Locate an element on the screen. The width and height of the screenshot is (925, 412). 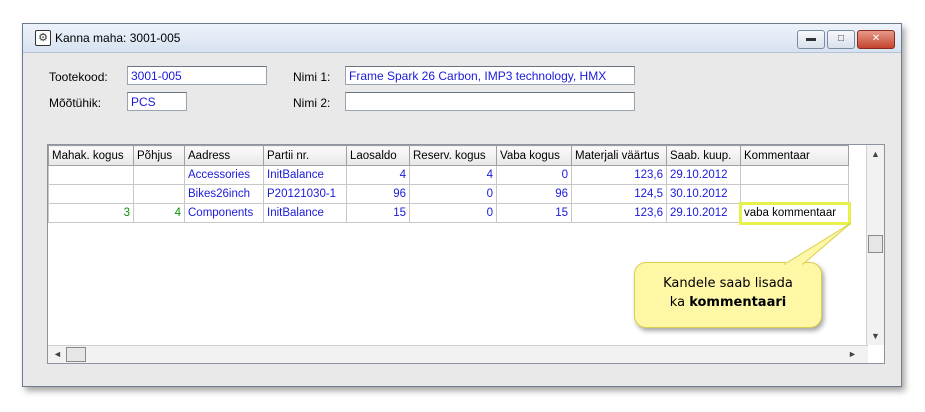
cell-materjali-vaartus: 124,5 is located at coordinates (619, 194).